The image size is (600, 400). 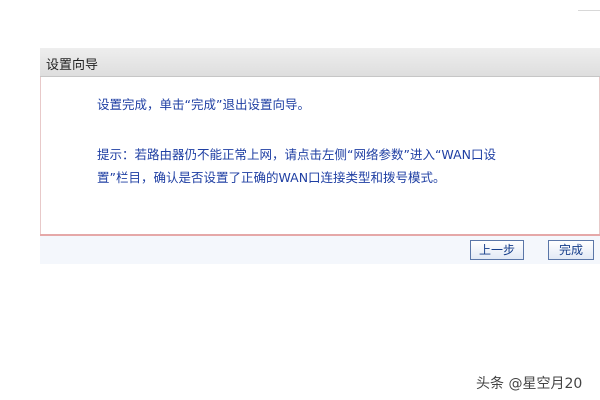 I want to click on dialog-header: 设置向导, so click(x=320, y=62).